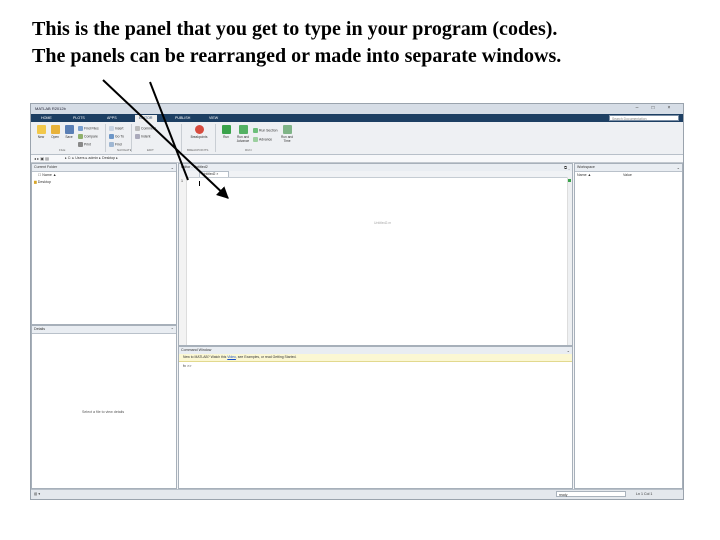 Image resolution: width=720 pixels, height=540 pixels. Describe the element at coordinates (243, 129) in the screenshot. I see `run-and-advance-icon` at that location.